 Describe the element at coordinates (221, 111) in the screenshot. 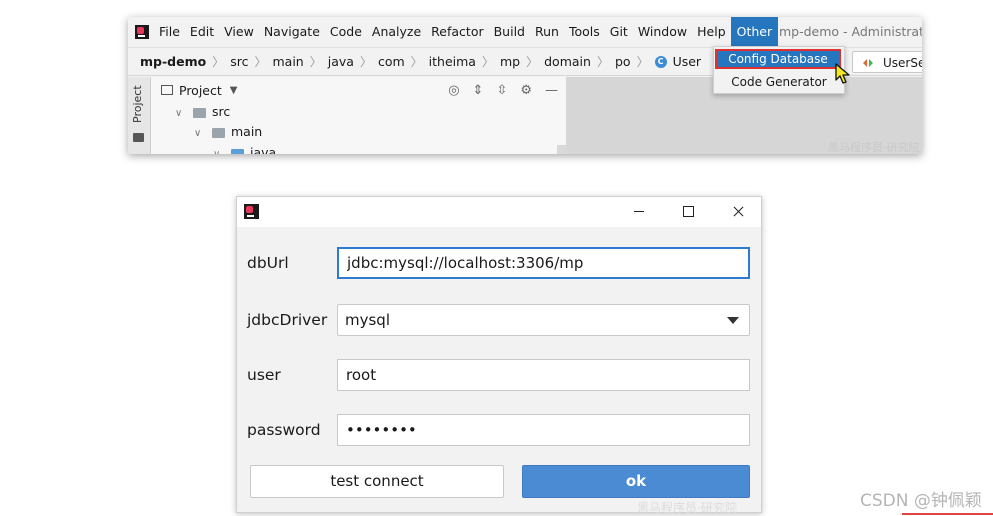

I see `tree-item-label: src` at that location.